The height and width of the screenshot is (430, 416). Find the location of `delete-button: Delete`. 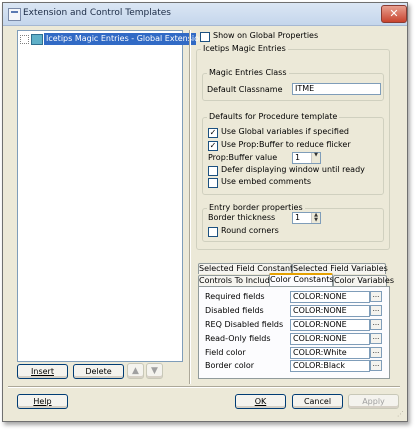

delete-button: Delete is located at coordinates (98, 371).